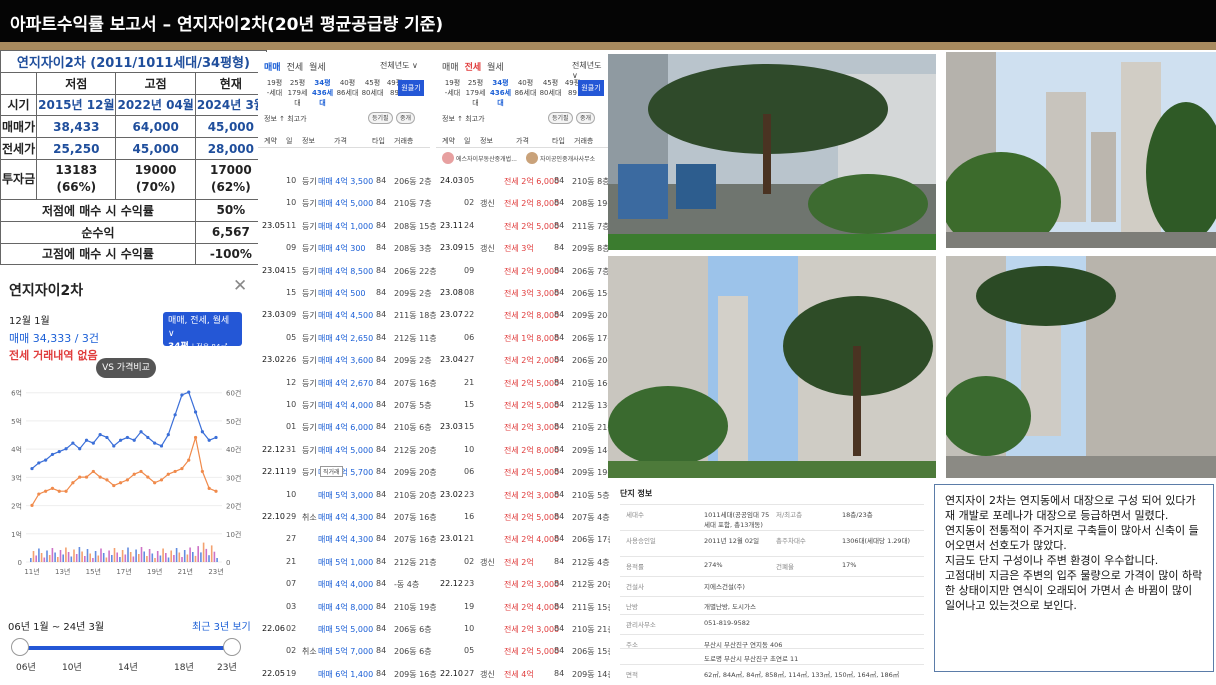  Describe the element at coordinates (240, 286) in the screenshot. I see `close-icon: ✕` at that location.